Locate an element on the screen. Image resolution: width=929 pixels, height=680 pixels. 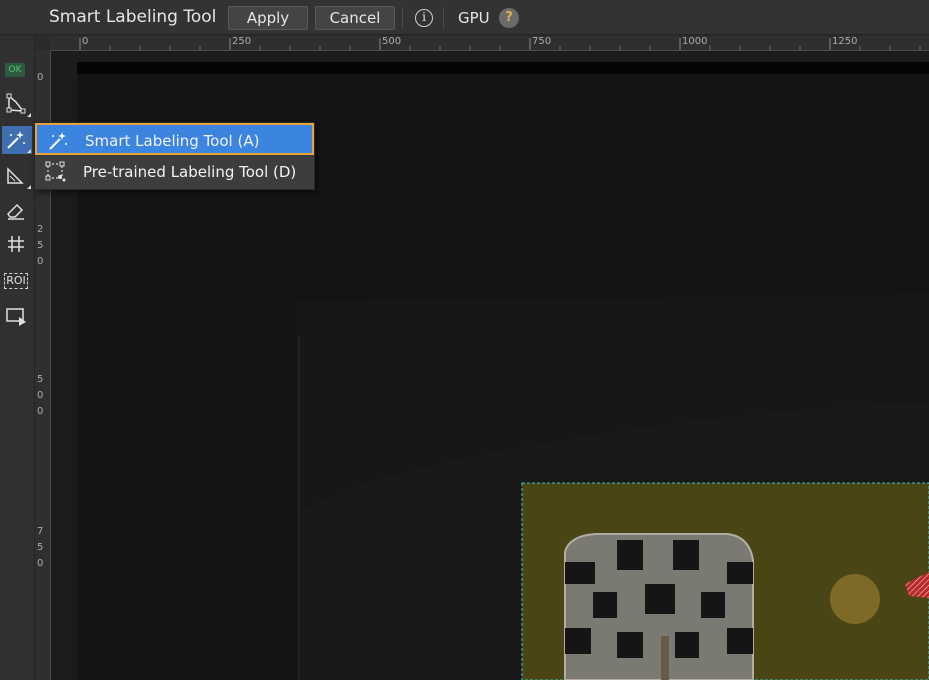
apply-button: Apply is located at coordinates (268, 18).